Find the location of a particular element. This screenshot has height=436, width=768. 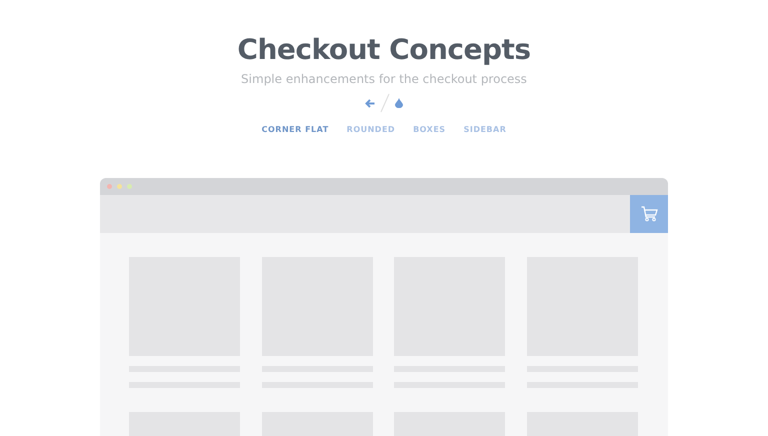

nav-link: BOXES is located at coordinates (429, 129).